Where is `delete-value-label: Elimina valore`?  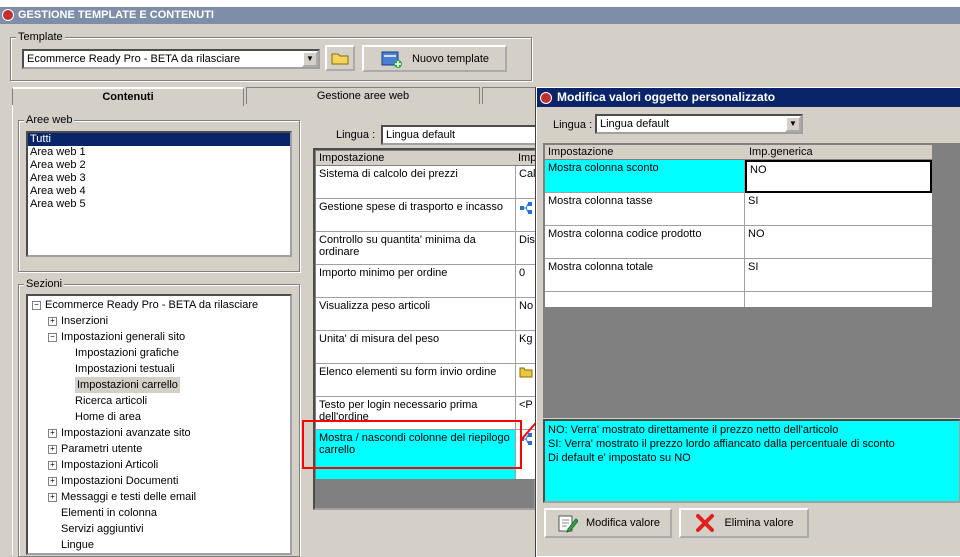
delete-value-label: Elimina valore is located at coordinates (759, 523).